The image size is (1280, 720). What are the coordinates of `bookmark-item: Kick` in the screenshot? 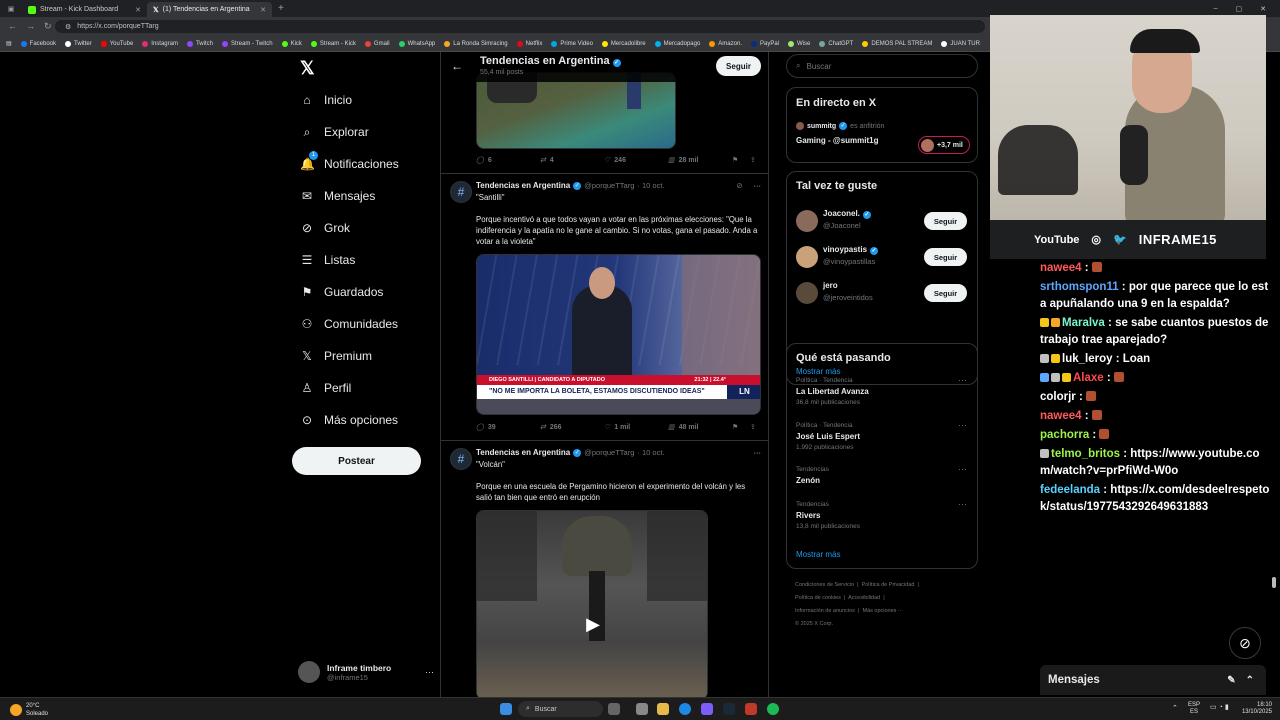 It's located at (291, 43).